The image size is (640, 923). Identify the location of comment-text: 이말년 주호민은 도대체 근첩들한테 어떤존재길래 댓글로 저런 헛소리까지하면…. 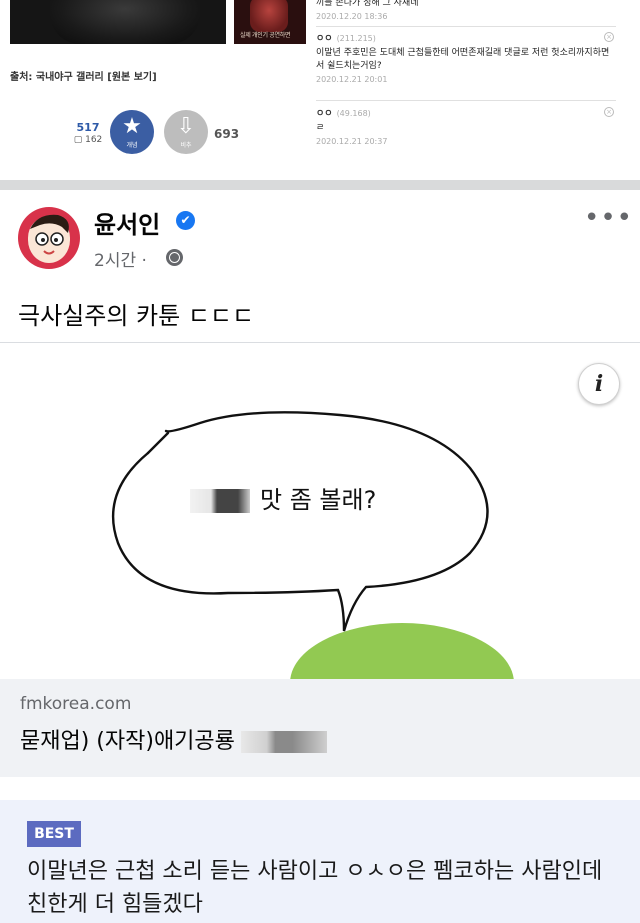
(463, 59).